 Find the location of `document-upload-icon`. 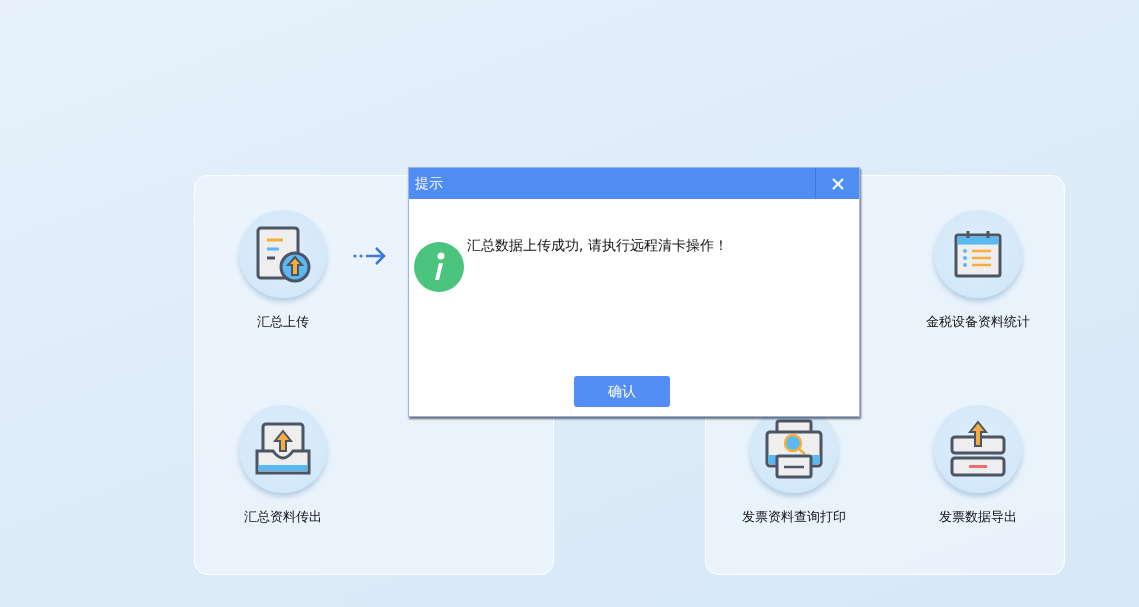

document-upload-icon is located at coordinates (283, 254).